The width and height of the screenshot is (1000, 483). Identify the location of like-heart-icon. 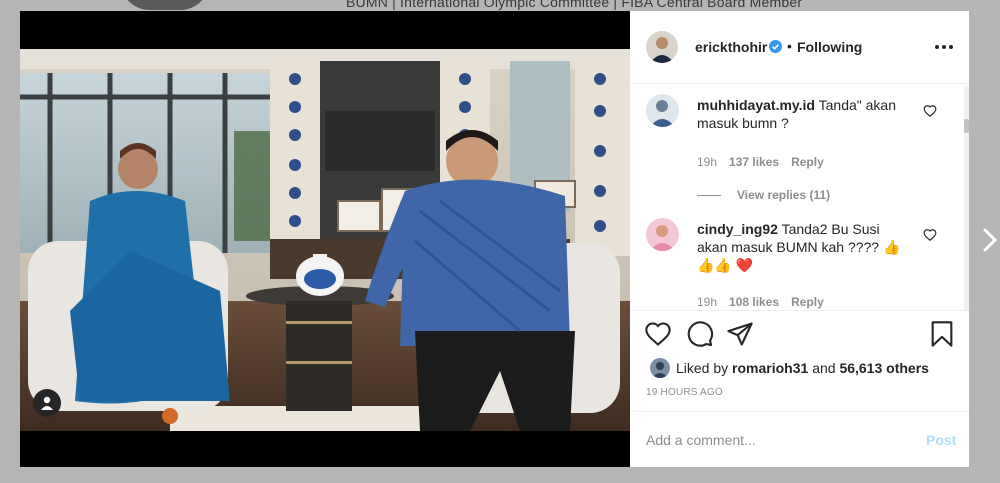
(658, 334).